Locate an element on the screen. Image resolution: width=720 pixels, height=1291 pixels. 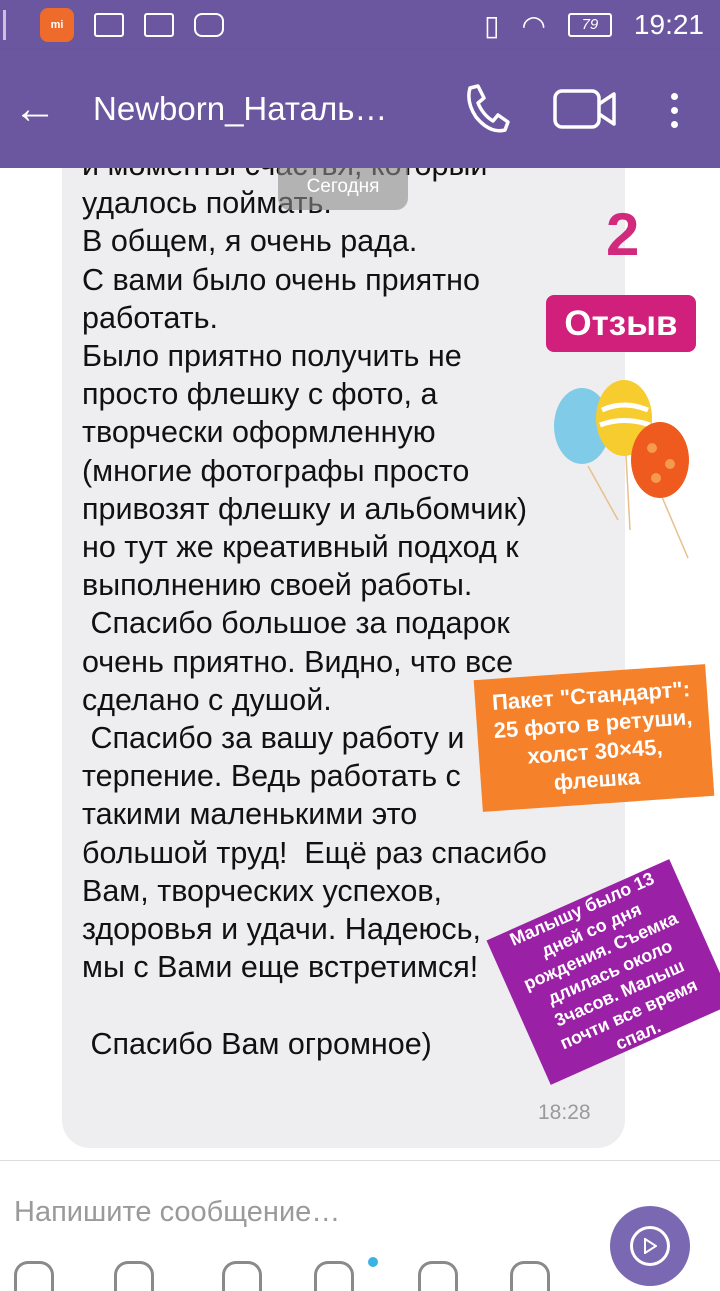
camera-icon is located at coordinates (242, 1276).